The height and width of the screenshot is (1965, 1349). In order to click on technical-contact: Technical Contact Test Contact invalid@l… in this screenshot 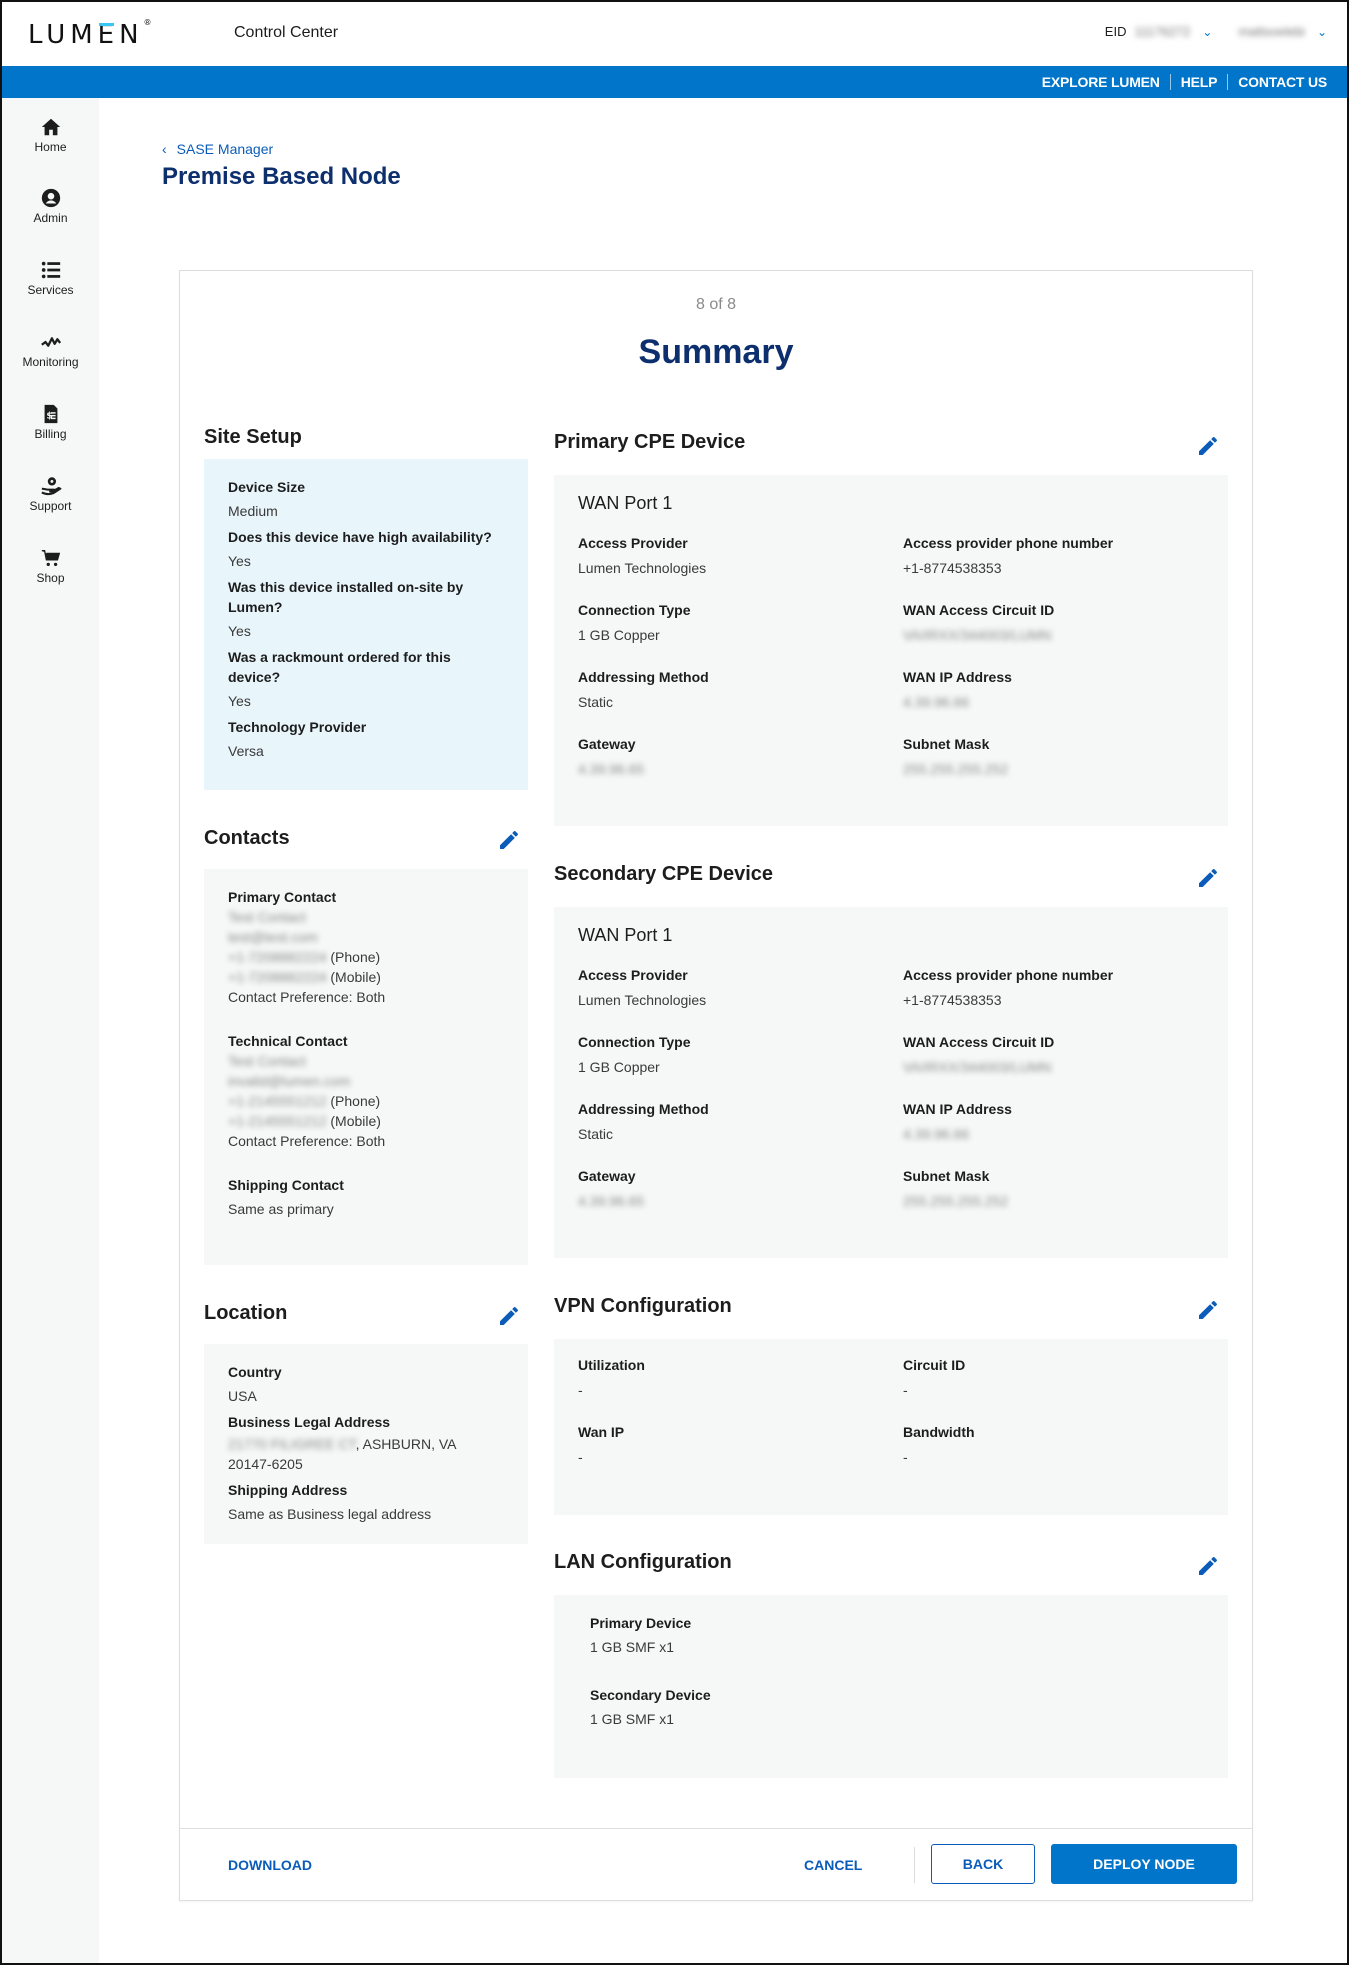, I will do `click(366, 1091)`.